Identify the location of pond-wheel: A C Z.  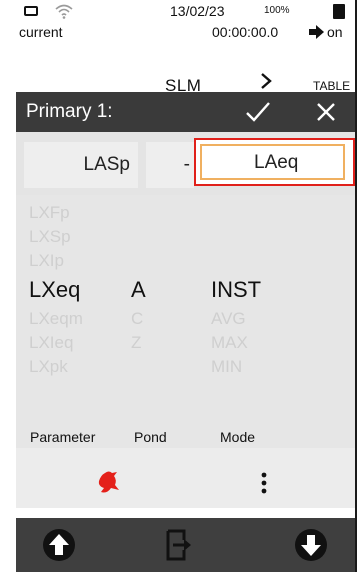
(138, 278).